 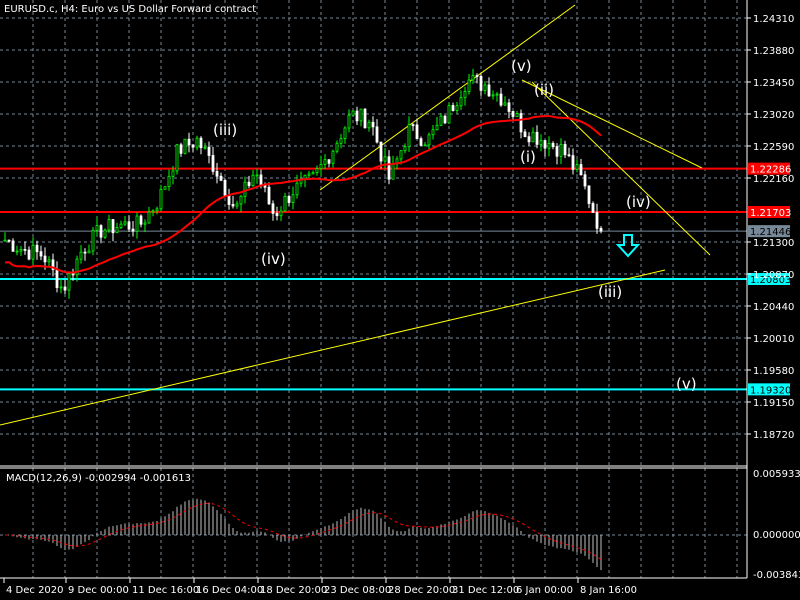 I want to click on time-axis-label: 9 Dec 00:00, so click(x=98, y=590).